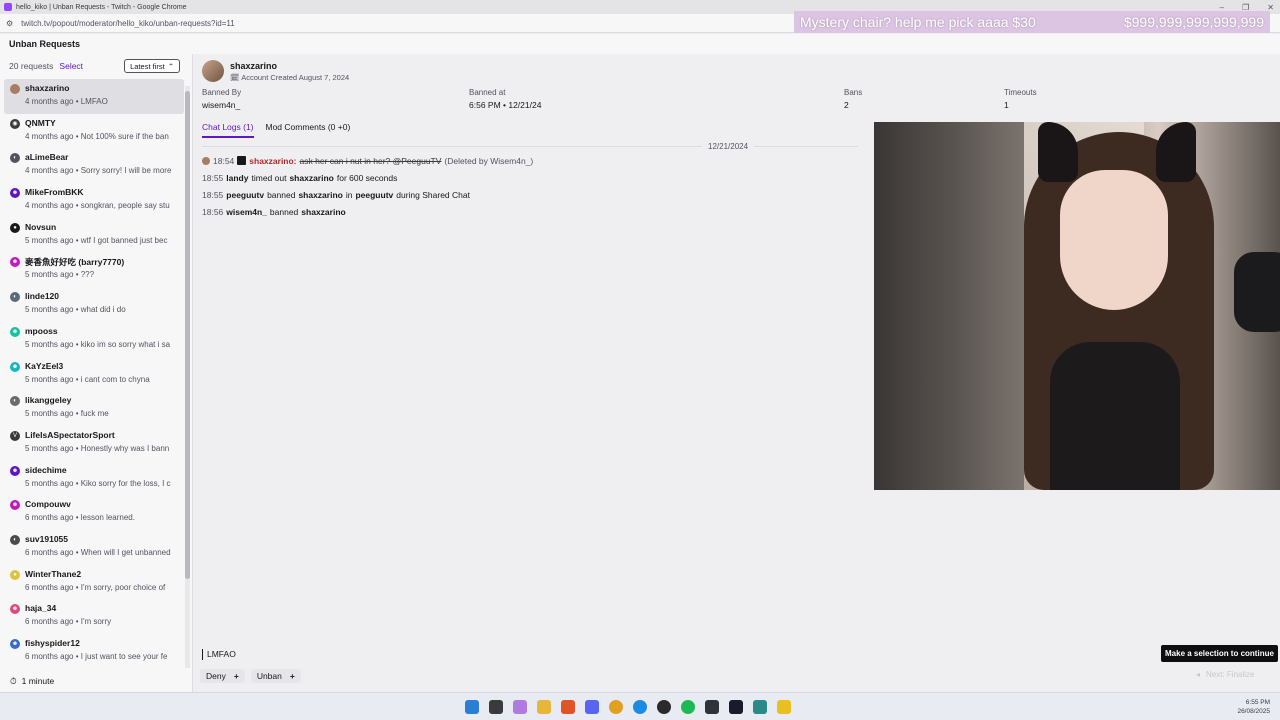 The image size is (1280, 720). I want to click on request-user-name: QNMTY, so click(40, 122).